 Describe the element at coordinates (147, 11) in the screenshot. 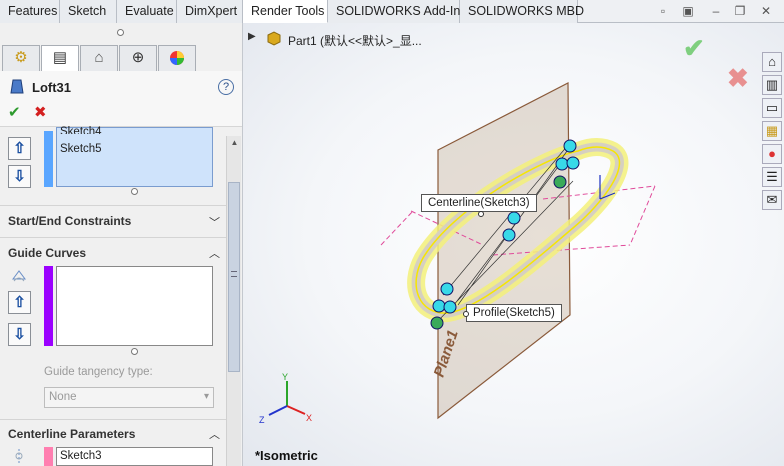

I see `tab-evaluate: Evaluate` at that location.